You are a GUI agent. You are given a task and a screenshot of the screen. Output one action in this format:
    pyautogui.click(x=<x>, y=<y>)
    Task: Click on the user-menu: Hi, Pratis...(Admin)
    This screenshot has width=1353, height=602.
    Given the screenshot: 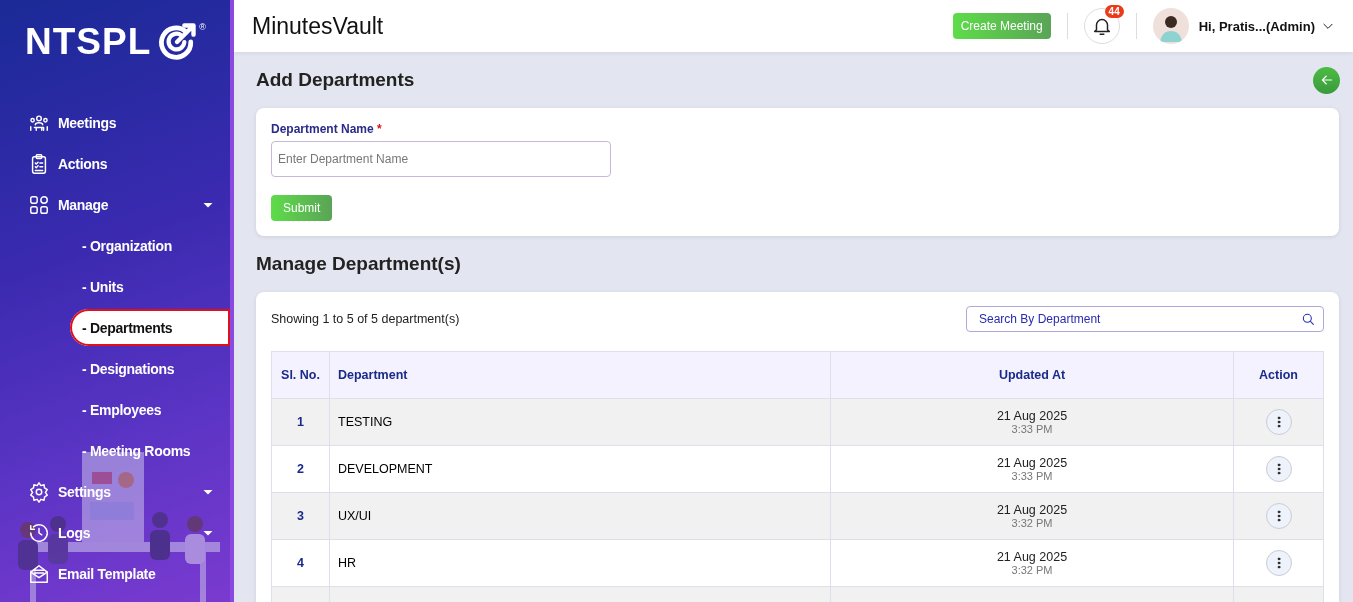 What is the action you would take?
    pyautogui.click(x=1266, y=26)
    